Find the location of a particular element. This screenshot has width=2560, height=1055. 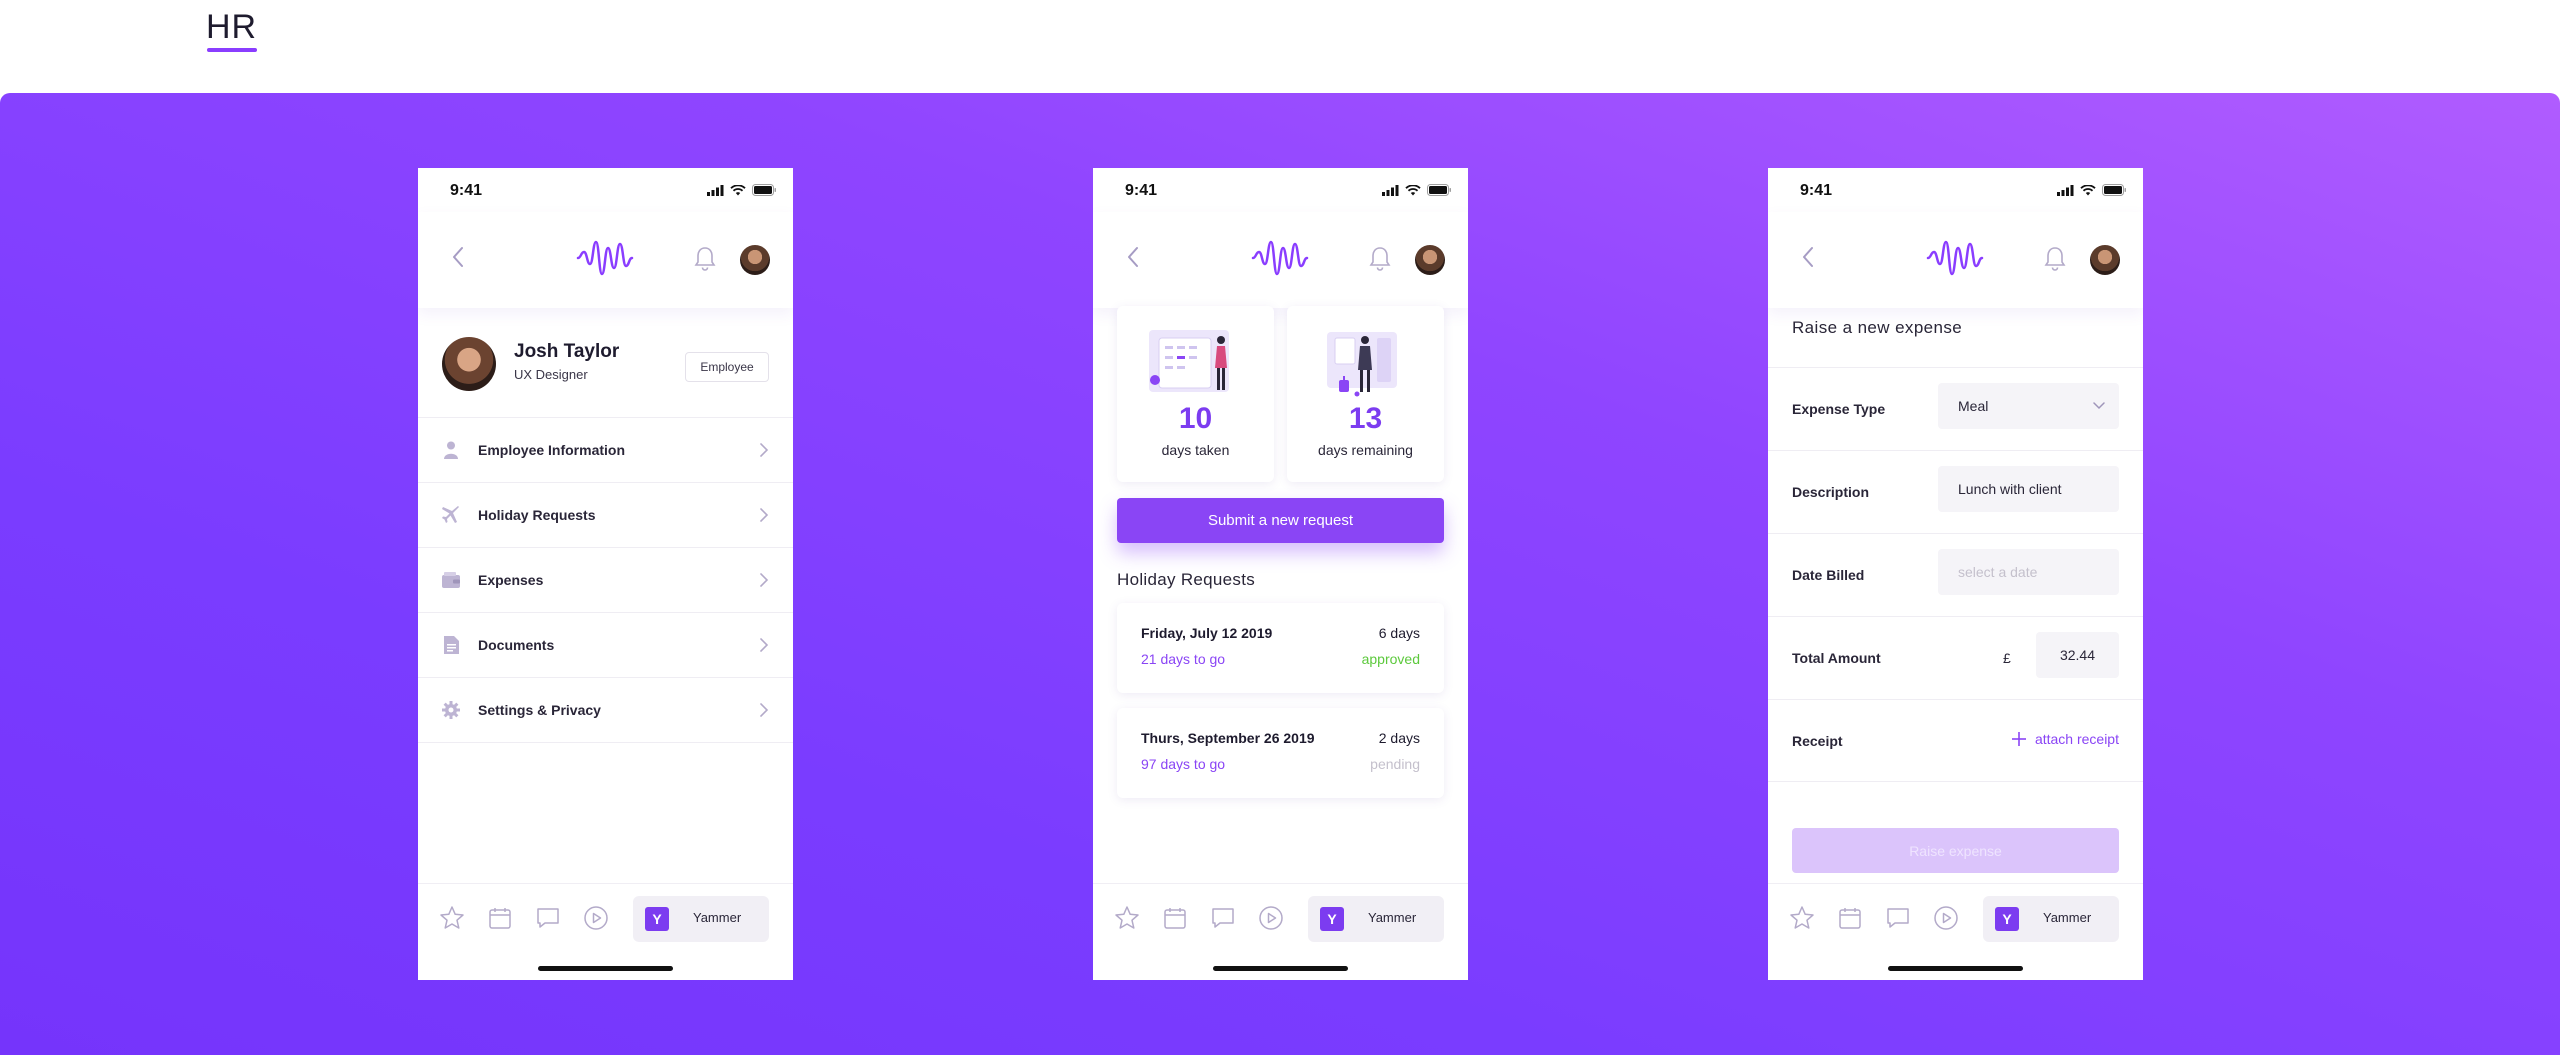

request-countdown: 97 days to go is located at coordinates (1183, 764).